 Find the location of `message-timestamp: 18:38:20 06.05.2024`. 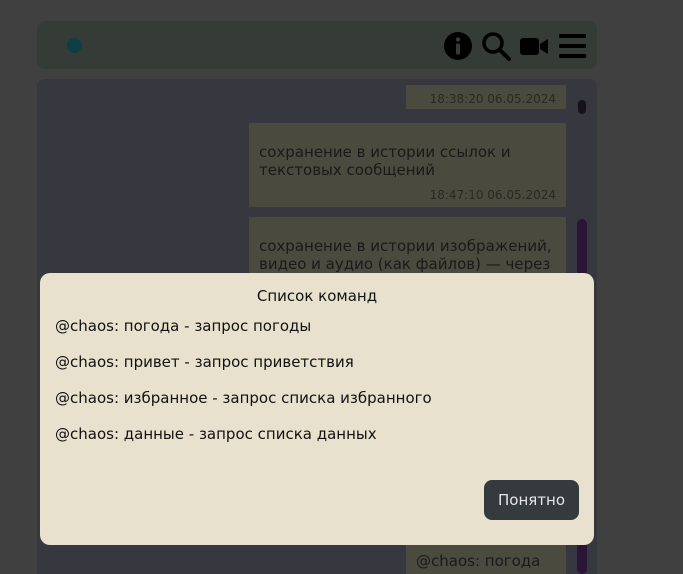

message-timestamp: 18:38:20 06.05.2024 is located at coordinates (492, 99).